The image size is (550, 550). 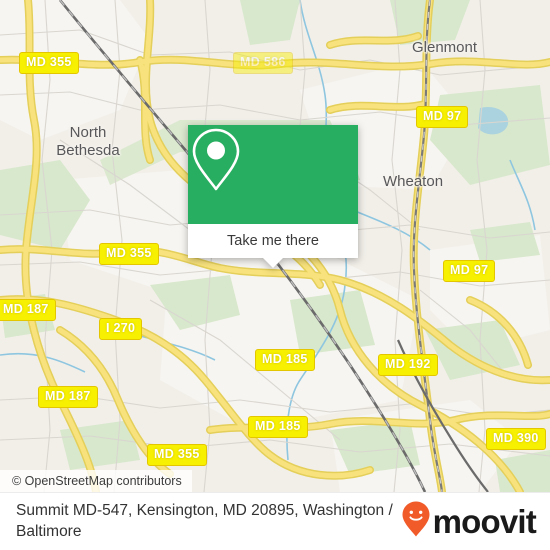 I want to click on map-shield-md-586: MD 586, so click(x=263, y=63).